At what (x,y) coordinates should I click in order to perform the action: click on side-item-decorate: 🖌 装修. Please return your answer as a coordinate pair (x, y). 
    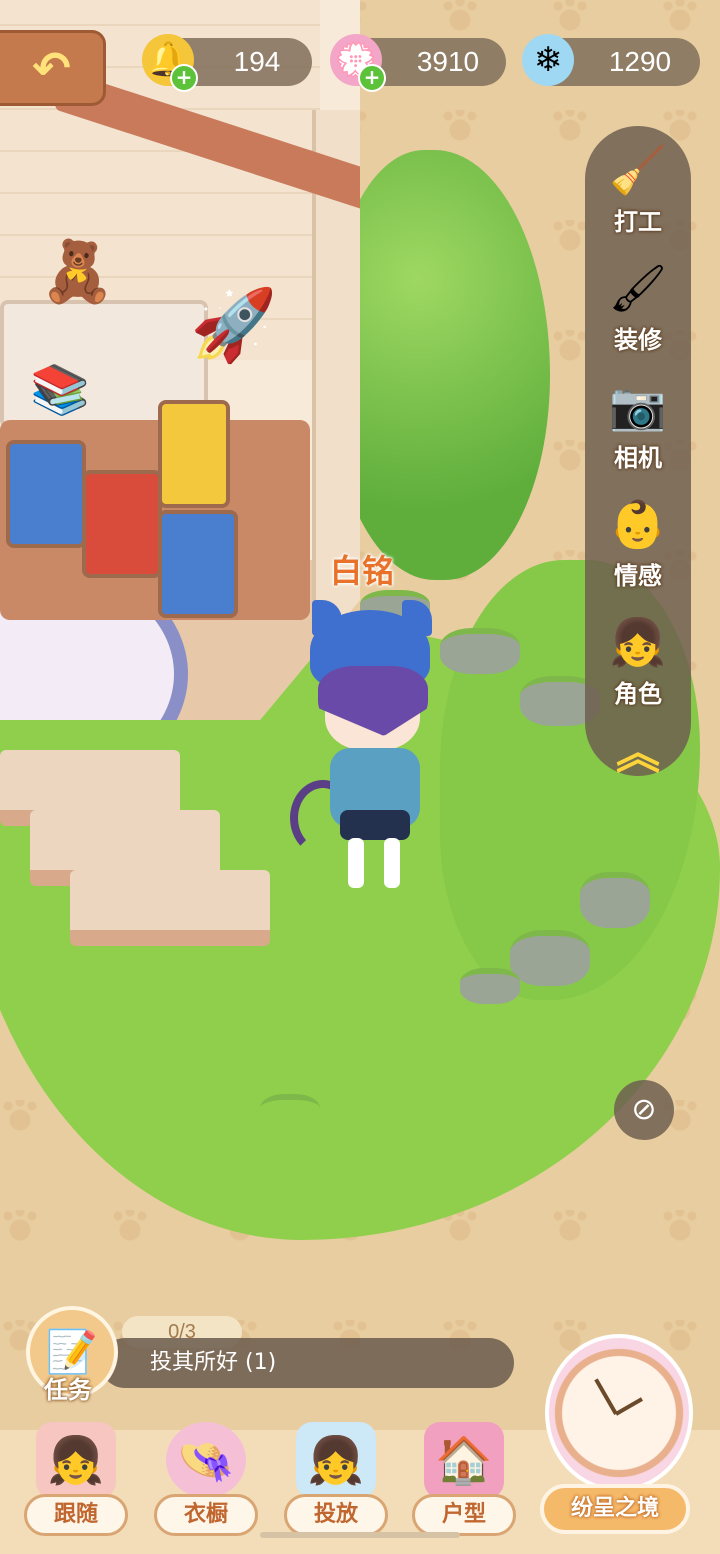
    Looking at the image, I should click on (638, 312).